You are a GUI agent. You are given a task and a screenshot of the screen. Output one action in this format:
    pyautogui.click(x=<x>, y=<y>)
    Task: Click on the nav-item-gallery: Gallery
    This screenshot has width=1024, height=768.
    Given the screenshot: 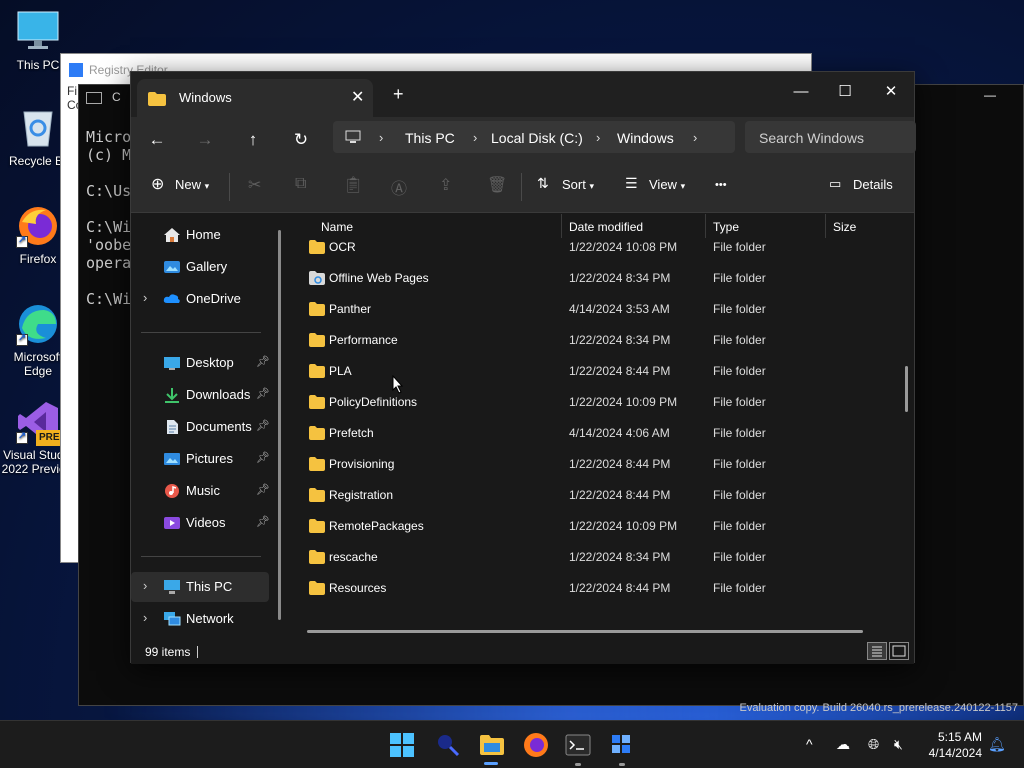 What is the action you would take?
    pyautogui.click(x=200, y=267)
    